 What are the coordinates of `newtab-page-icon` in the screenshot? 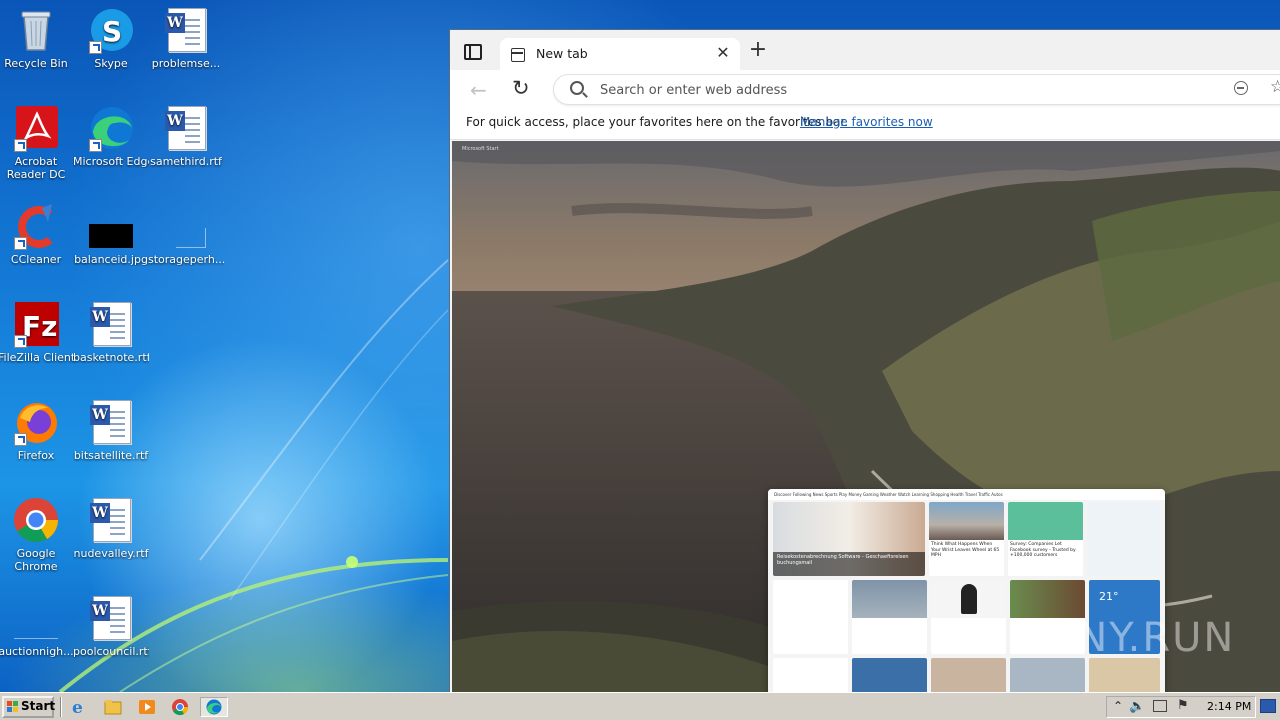 It's located at (518, 55).